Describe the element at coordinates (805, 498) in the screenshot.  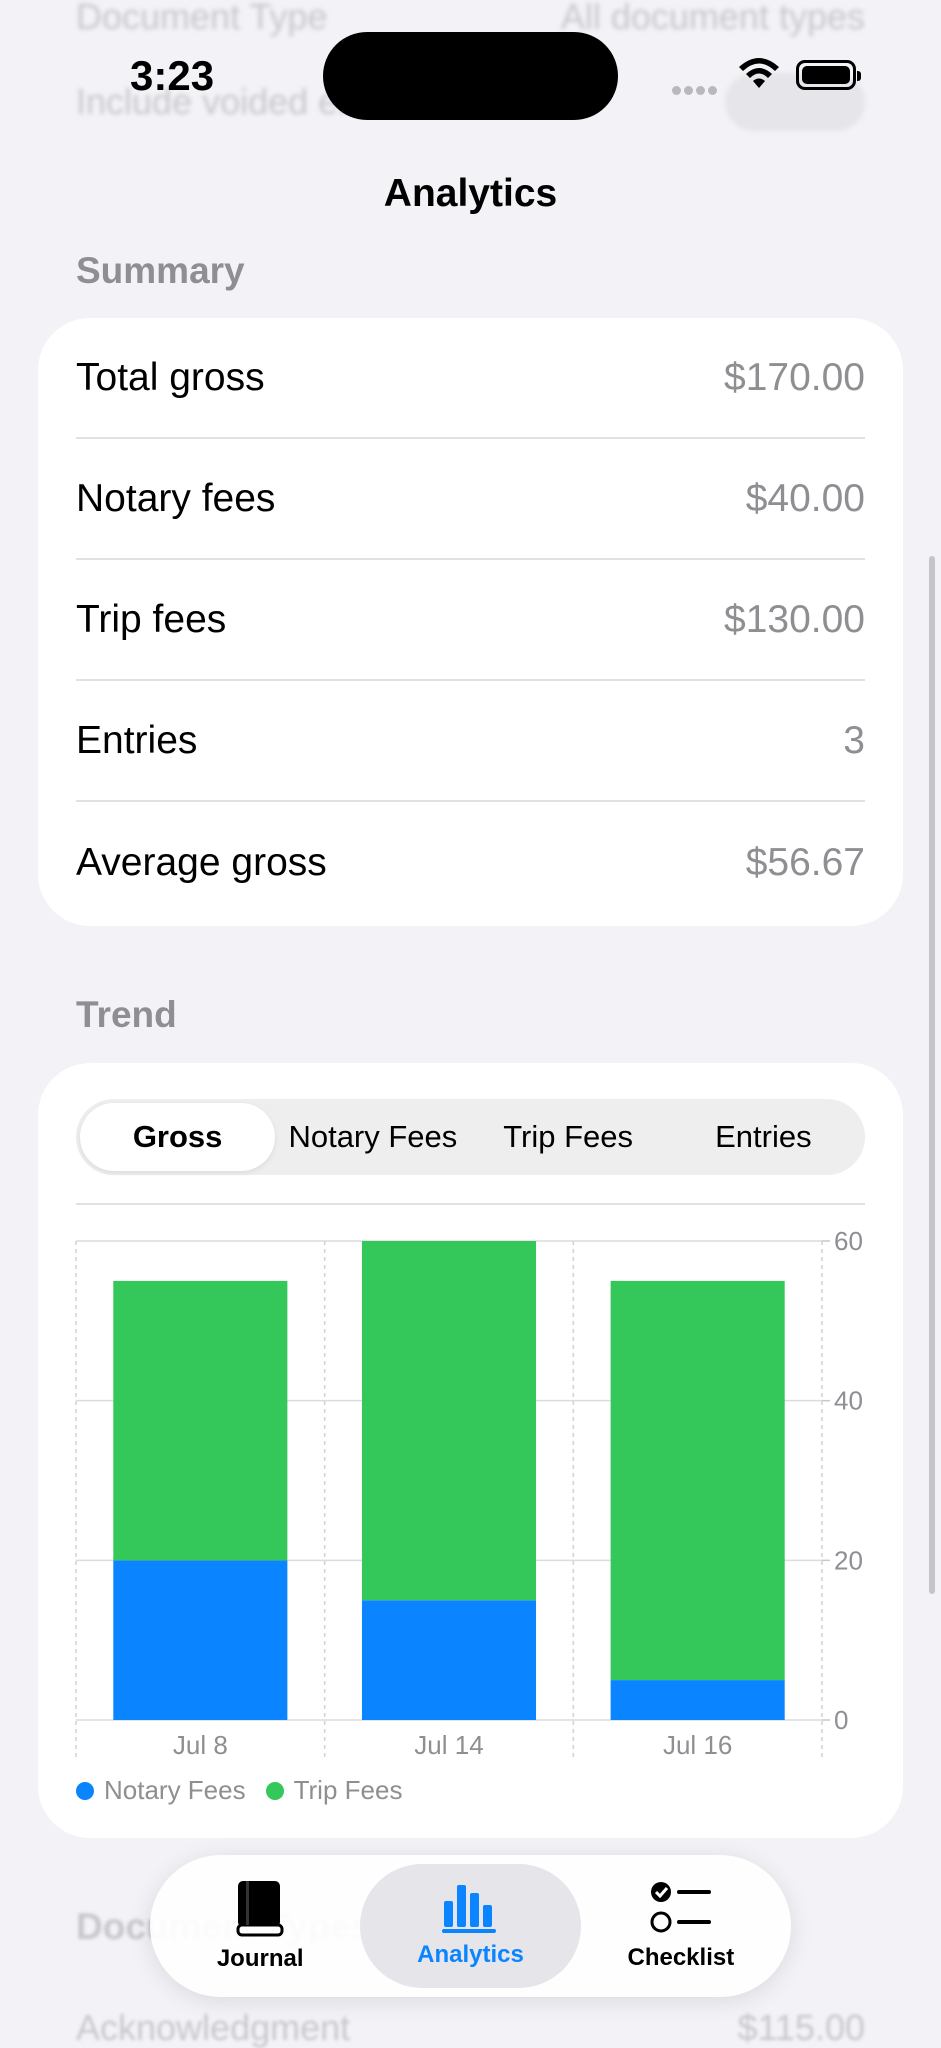
I see `summary-row-value: $40.00` at that location.